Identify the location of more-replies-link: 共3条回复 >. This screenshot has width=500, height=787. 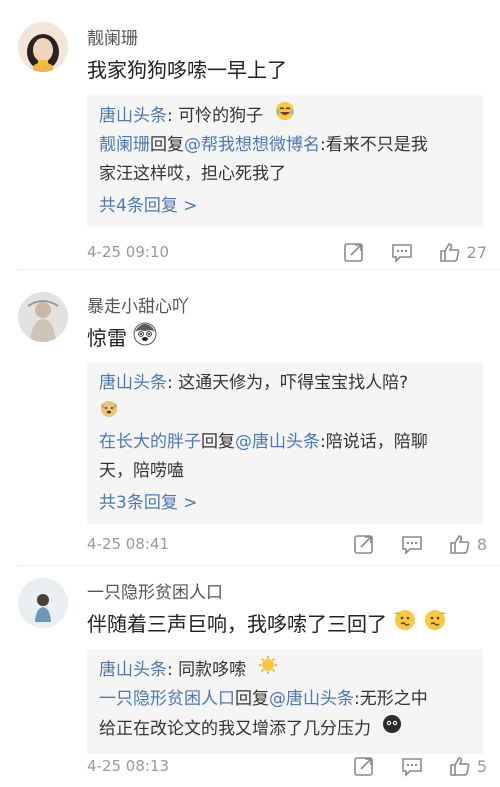
(285, 507).